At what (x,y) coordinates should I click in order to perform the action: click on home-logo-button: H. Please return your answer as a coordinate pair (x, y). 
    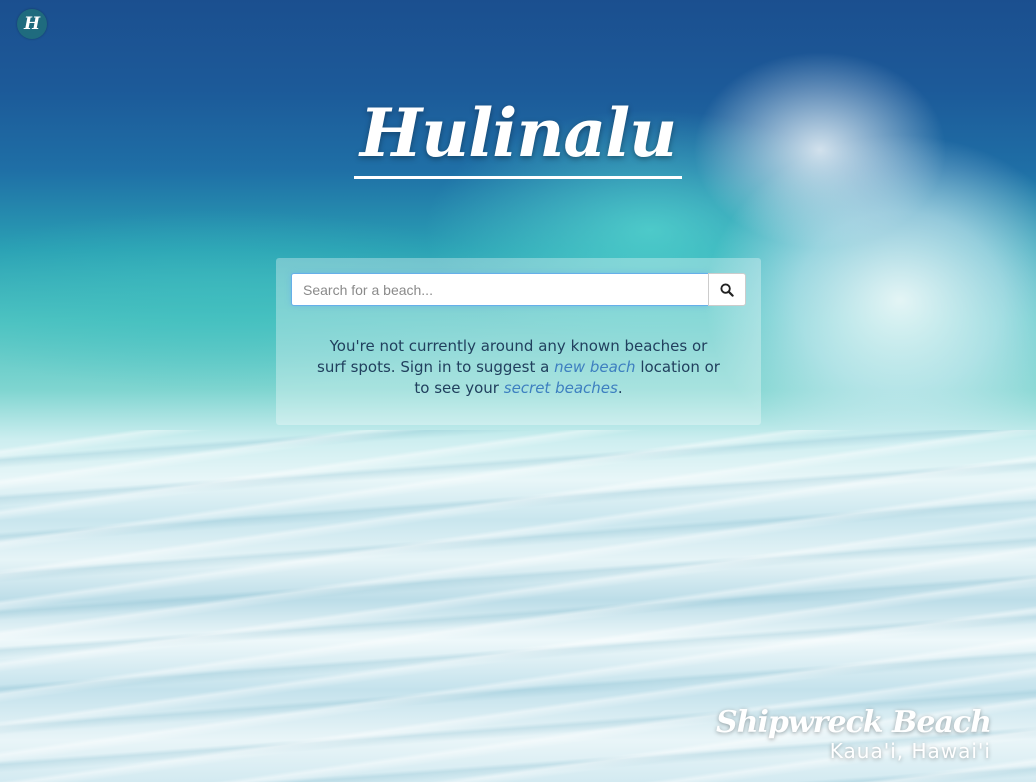
    Looking at the image, I should click on (32, 24).